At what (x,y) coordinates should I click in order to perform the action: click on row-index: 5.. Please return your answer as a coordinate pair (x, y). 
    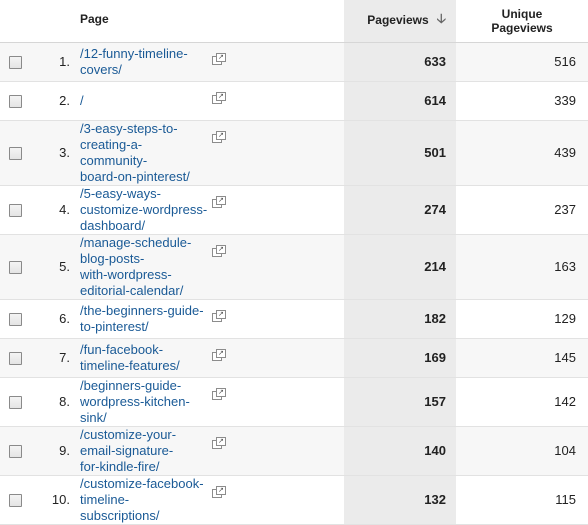
    Looking at the image, I should click on (55, 267).